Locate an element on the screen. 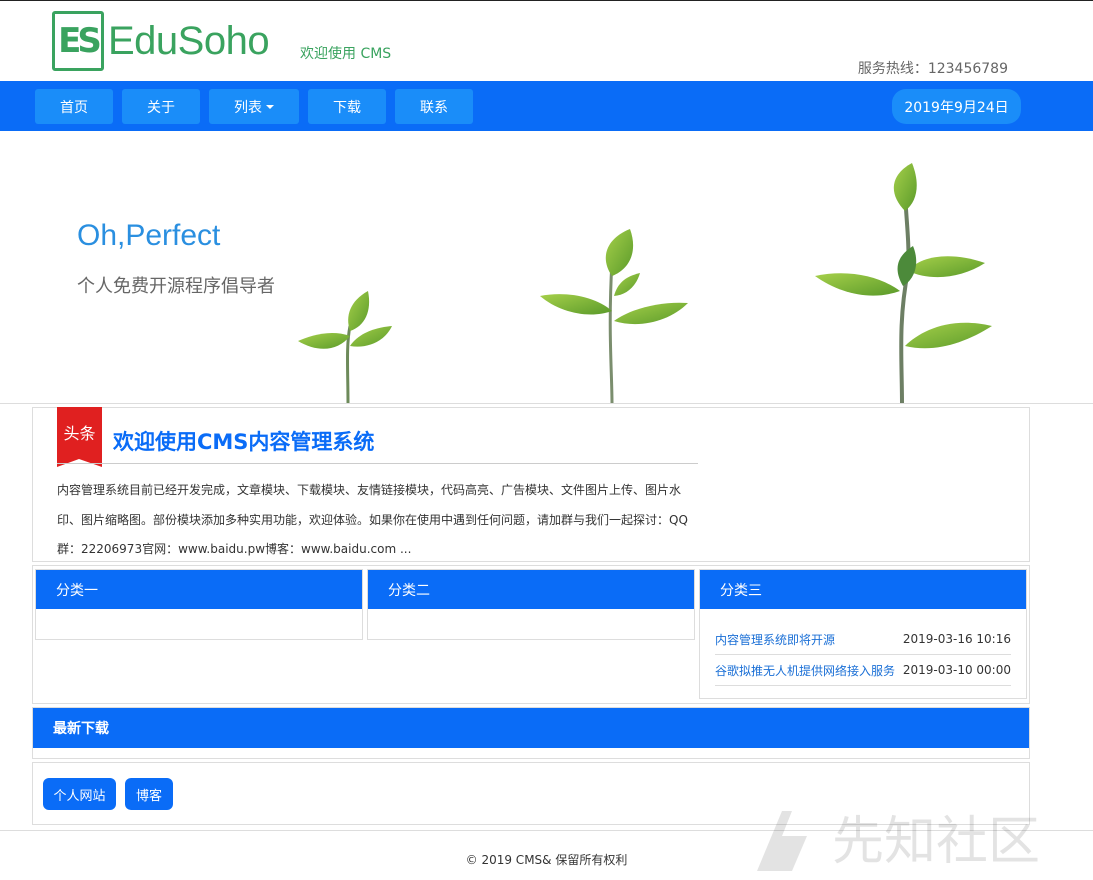  nav-item-label: 关于 is located at coordinates (161, 107).